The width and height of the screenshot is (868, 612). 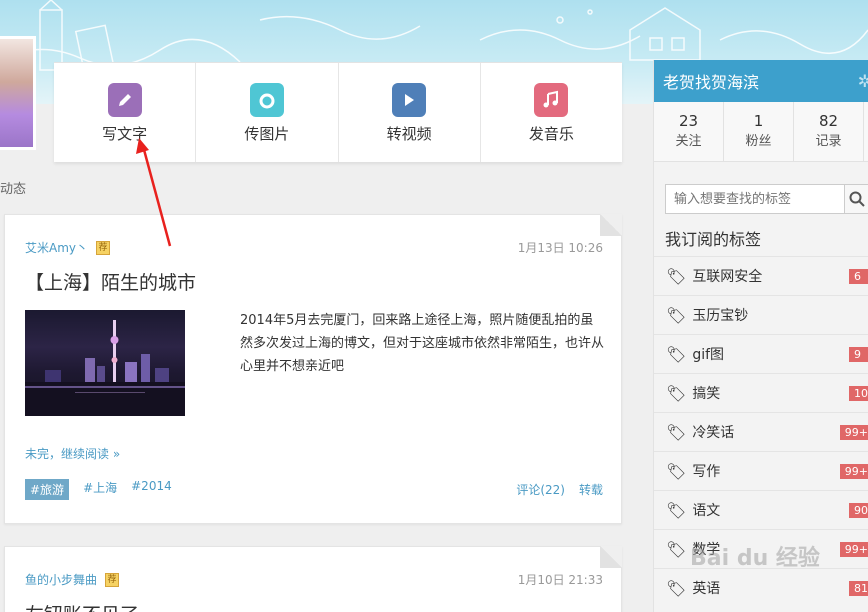 I want to click on tag-search, so click(x=766, y=199).